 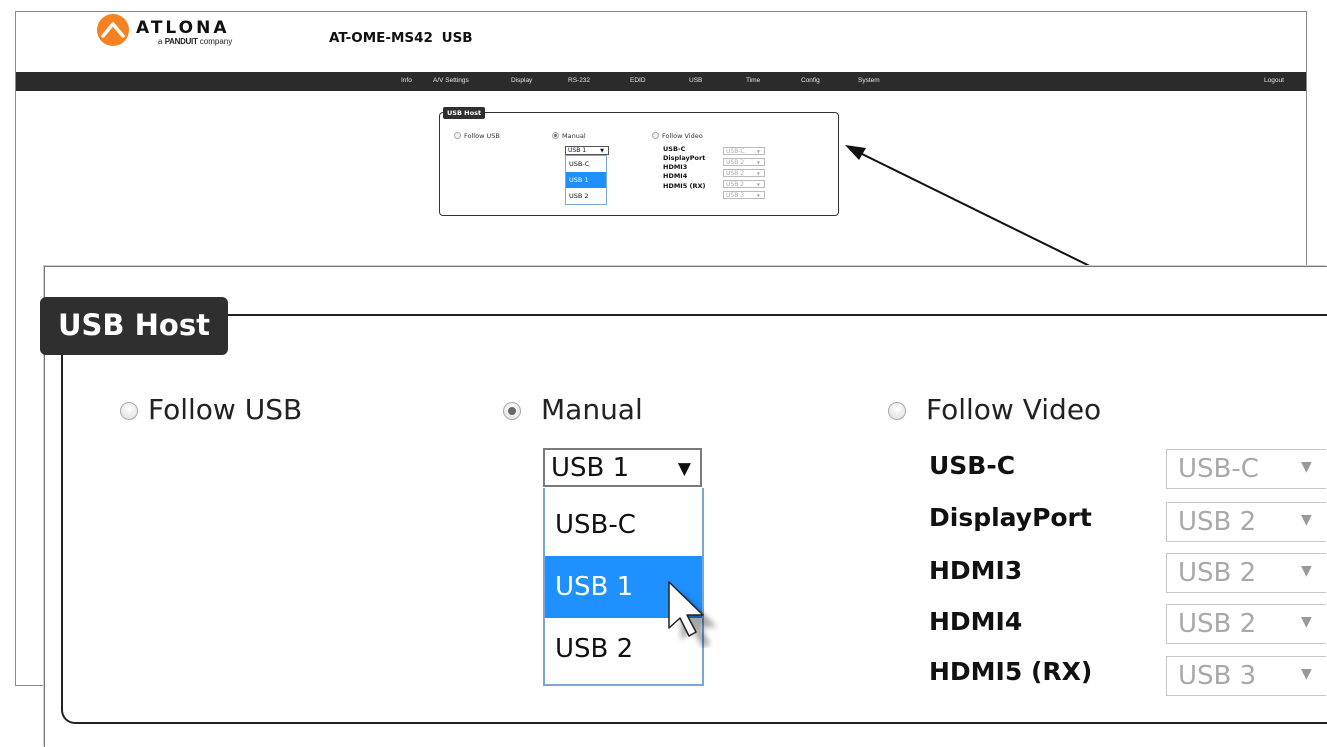 What do you see at coordinates (1246, 469) in the screenshot?
I see `usb-c-select: USB-C ▼` at bounding box center [1246, 469].